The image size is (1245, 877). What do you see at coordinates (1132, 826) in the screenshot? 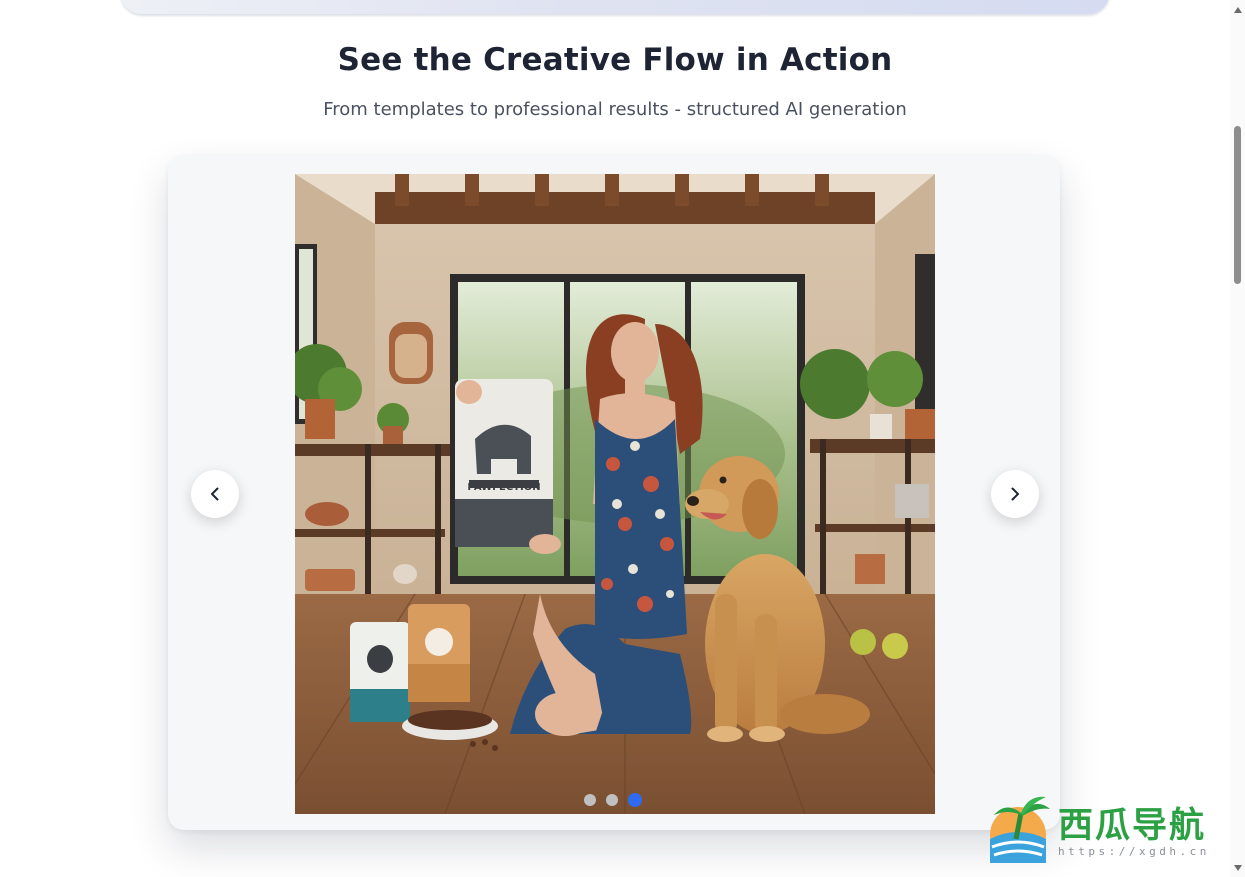
I see `watermark-text: 西瓜导航` at bounding box center [1132, 826].